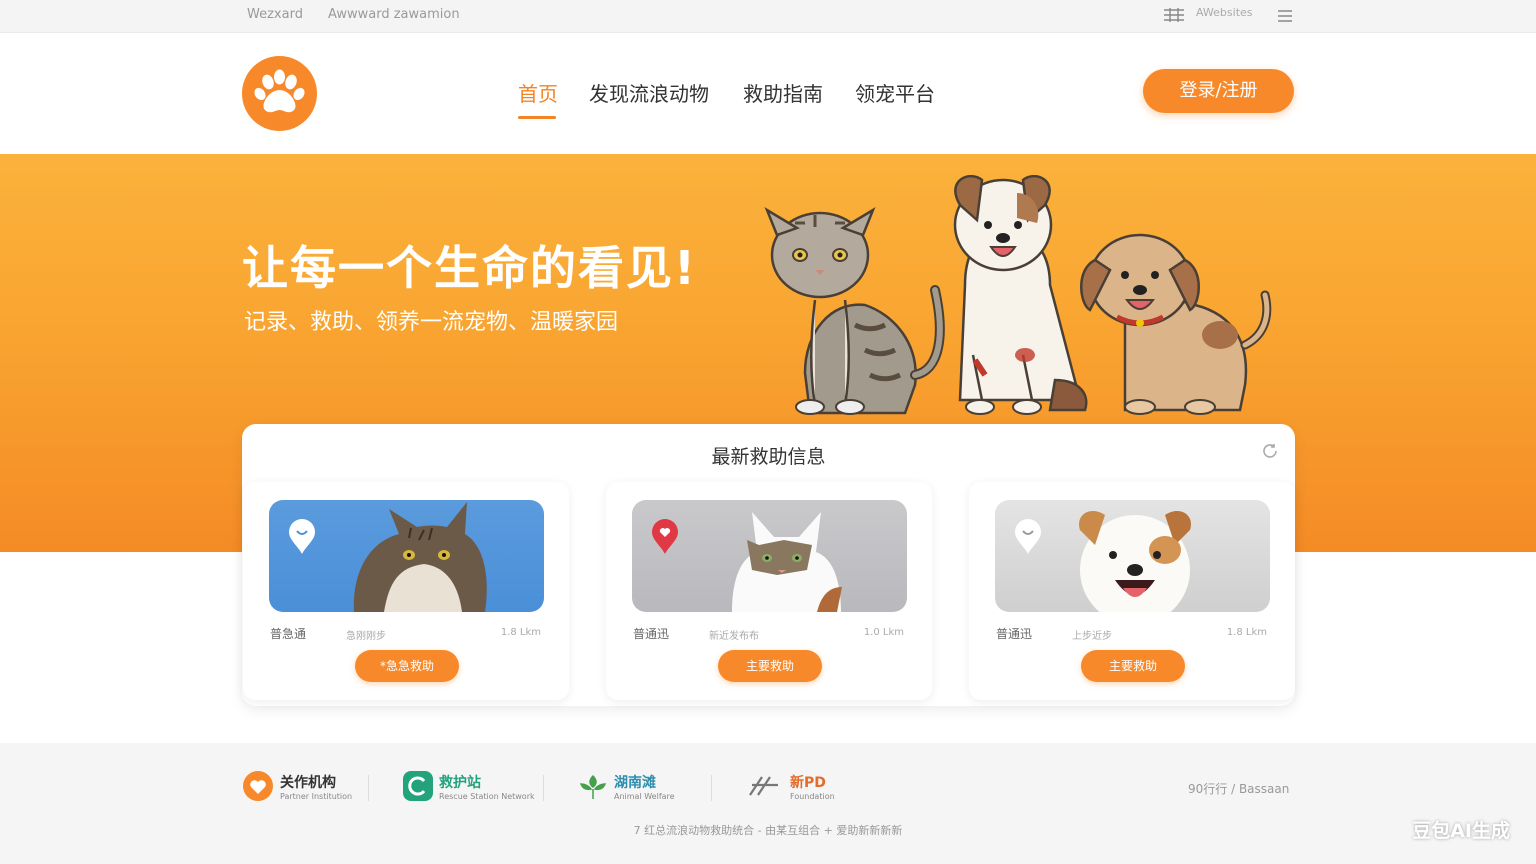 The width and height of the screenshot is (1536, 864). What do you see at coordinates (1218, 91) in the screenshot?
I see `login-register-button: 登录/注册` at bounding box center [1218, 91].